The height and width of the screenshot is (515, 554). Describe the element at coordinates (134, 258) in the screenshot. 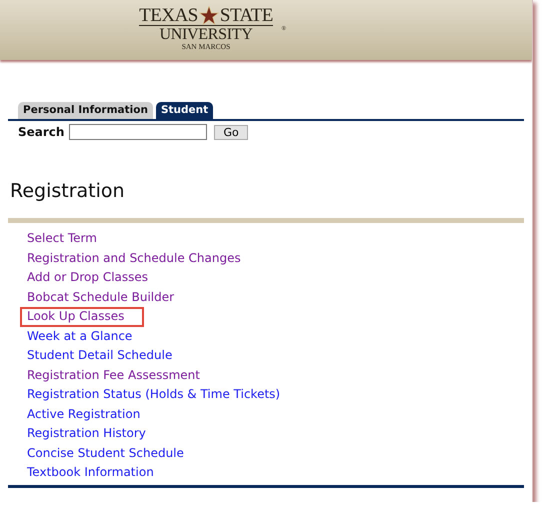

I see `menu-link: Registration and Schedule Changes` at that location.